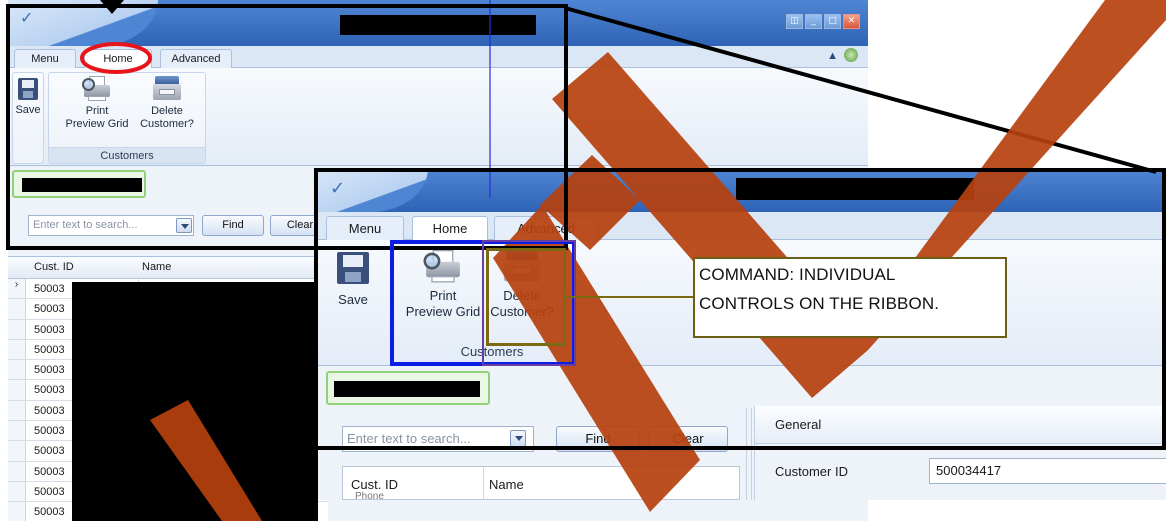 The image size is (1166, 521). I want to click on zoom-column-divider, so click(483, 483).